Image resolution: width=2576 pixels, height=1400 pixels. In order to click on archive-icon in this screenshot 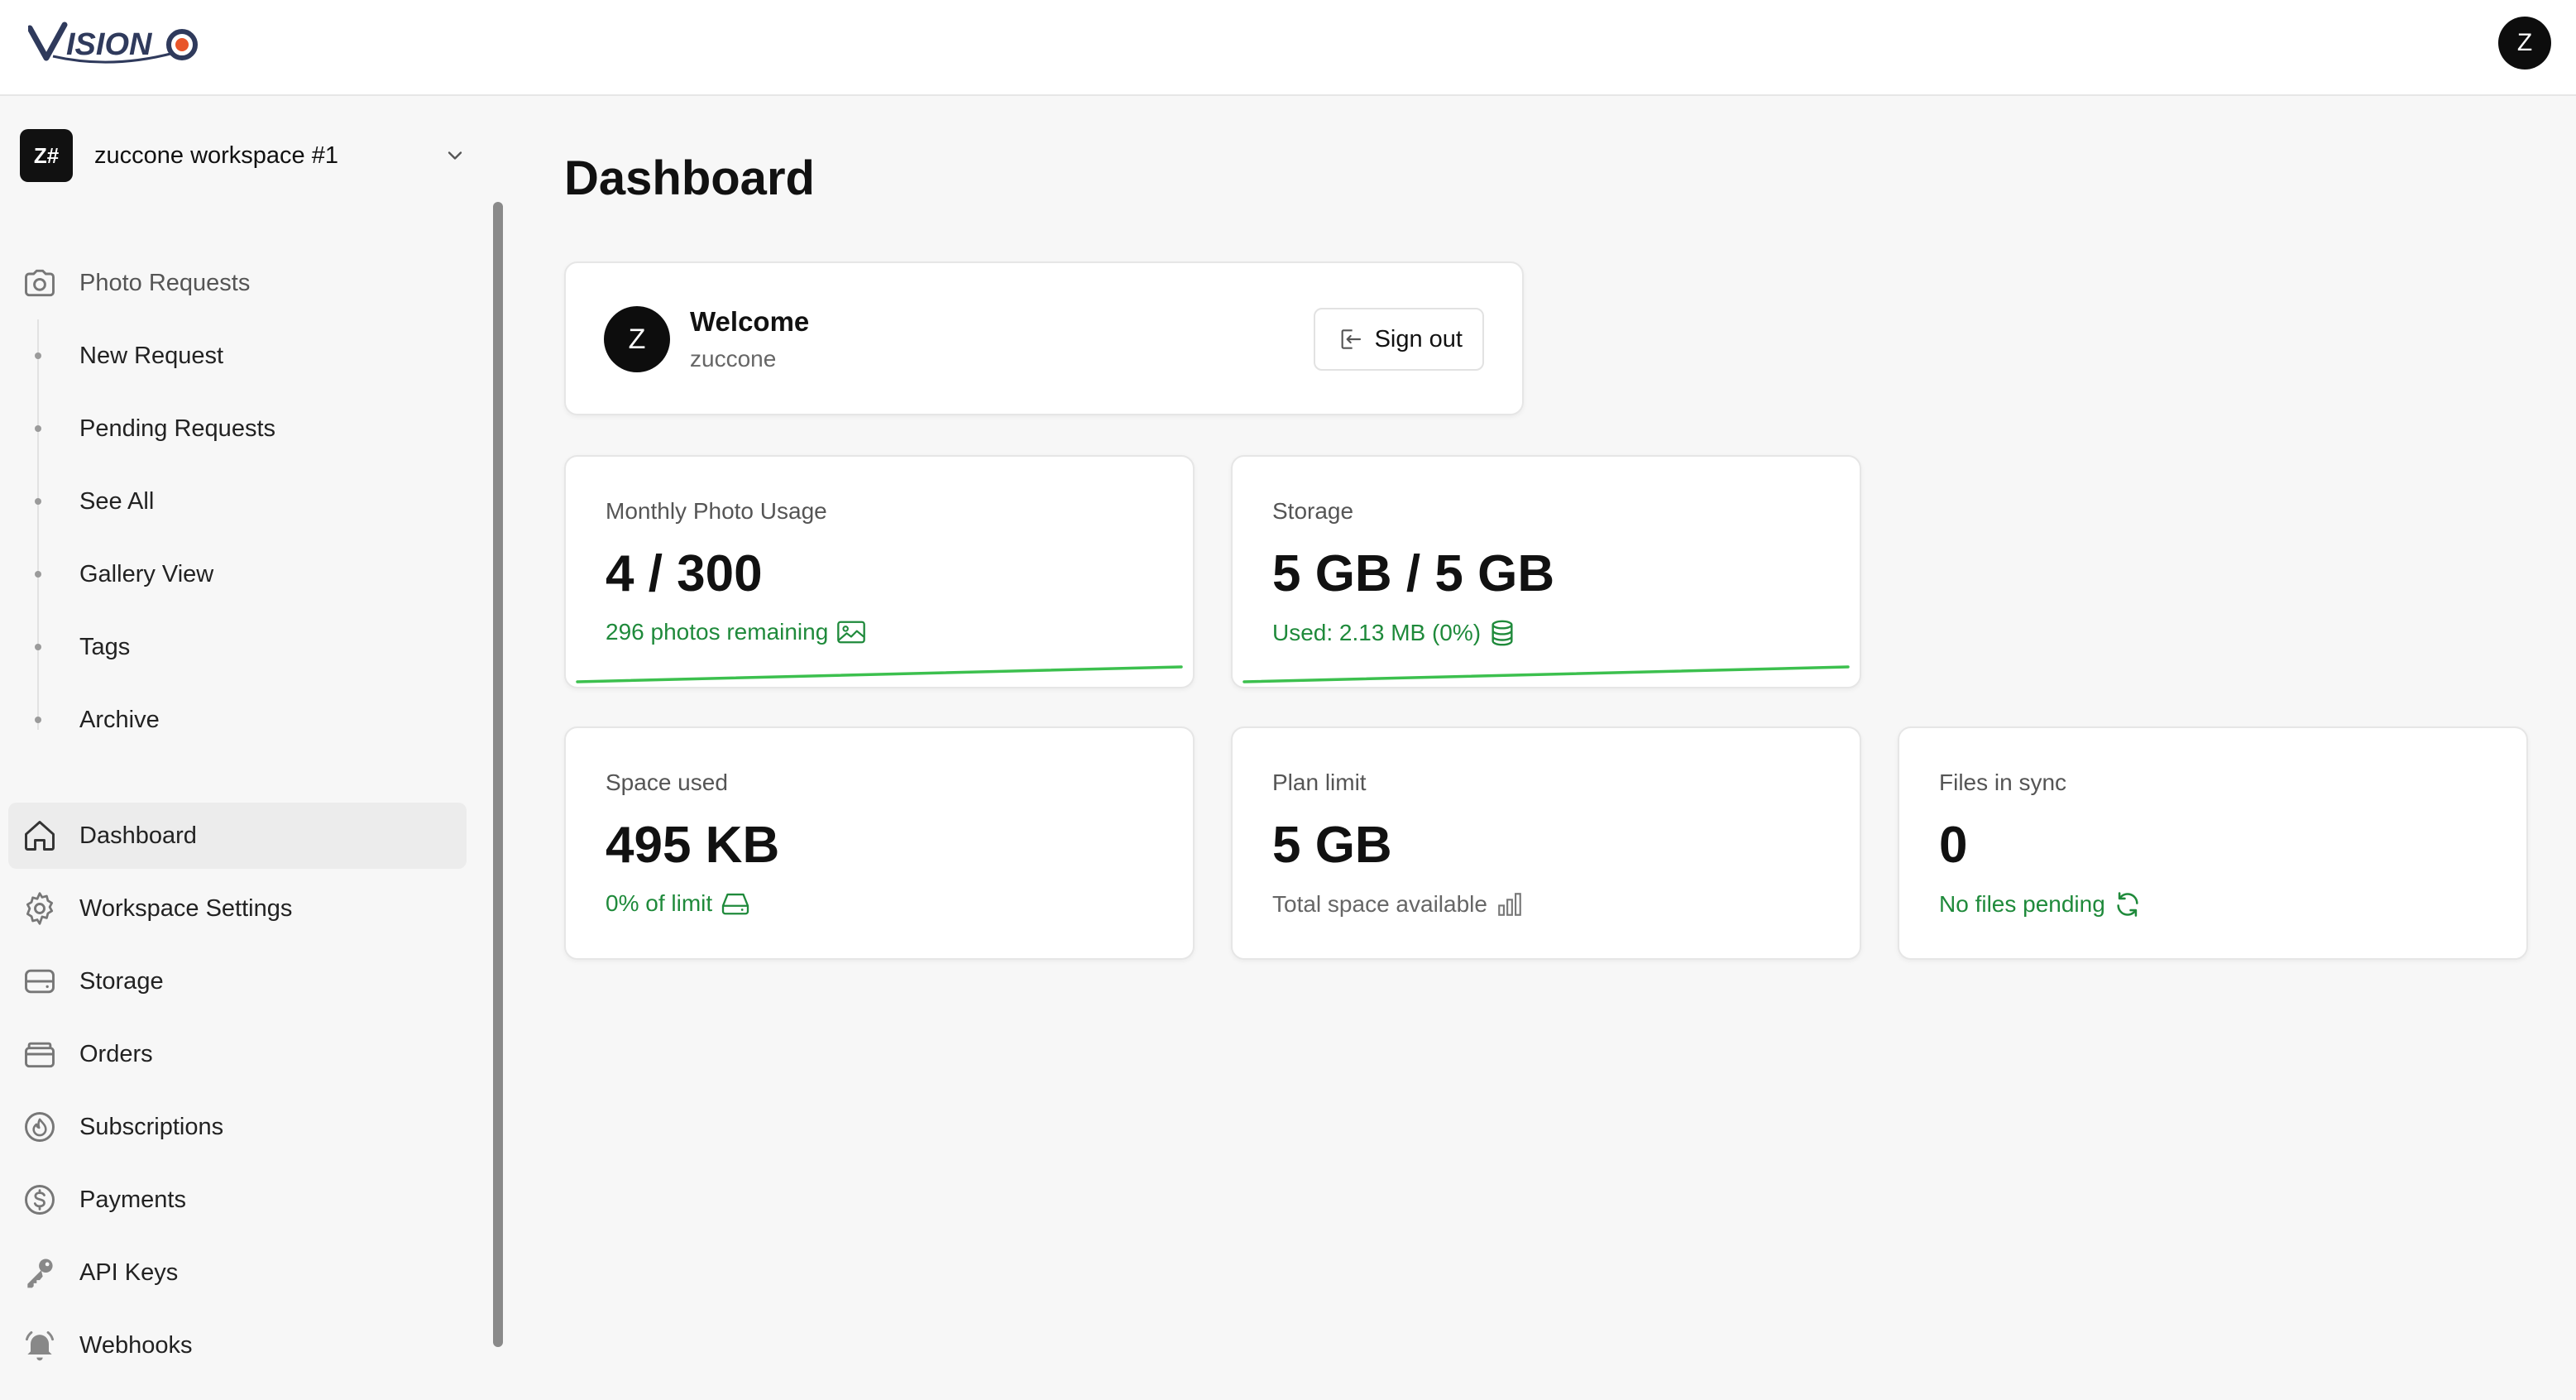, I will do `click(40, 1054)`.